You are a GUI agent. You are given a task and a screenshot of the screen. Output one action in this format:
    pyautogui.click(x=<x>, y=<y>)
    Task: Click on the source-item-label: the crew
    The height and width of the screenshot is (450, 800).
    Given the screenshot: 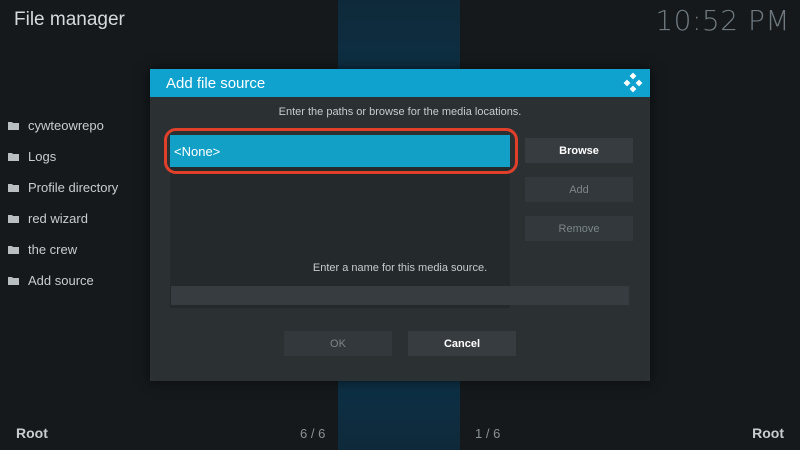 What is the action you would take?
    pyautogui.click(x=53, y=249)
    